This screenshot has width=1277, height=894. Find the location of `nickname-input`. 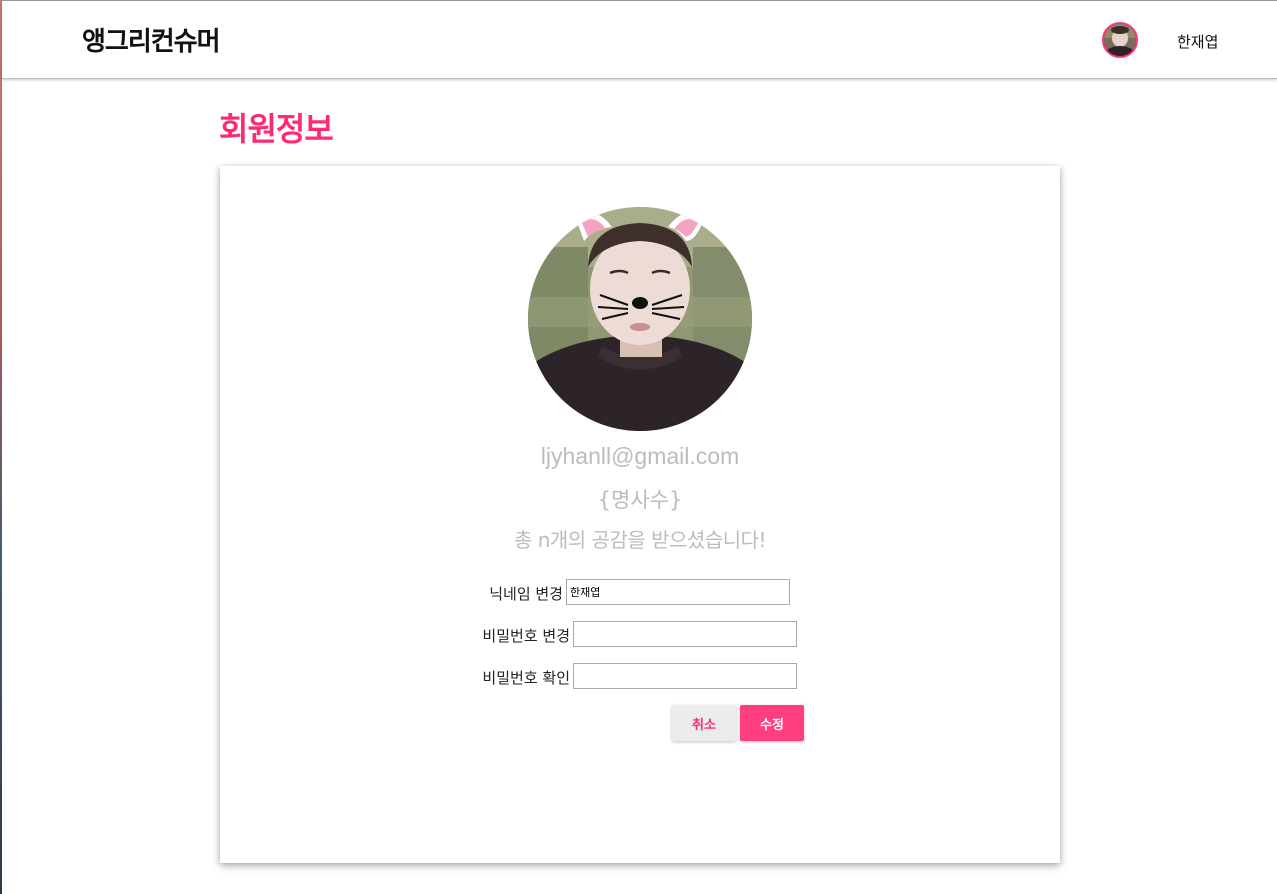

nickname-input is located at coordinates (678, 592).